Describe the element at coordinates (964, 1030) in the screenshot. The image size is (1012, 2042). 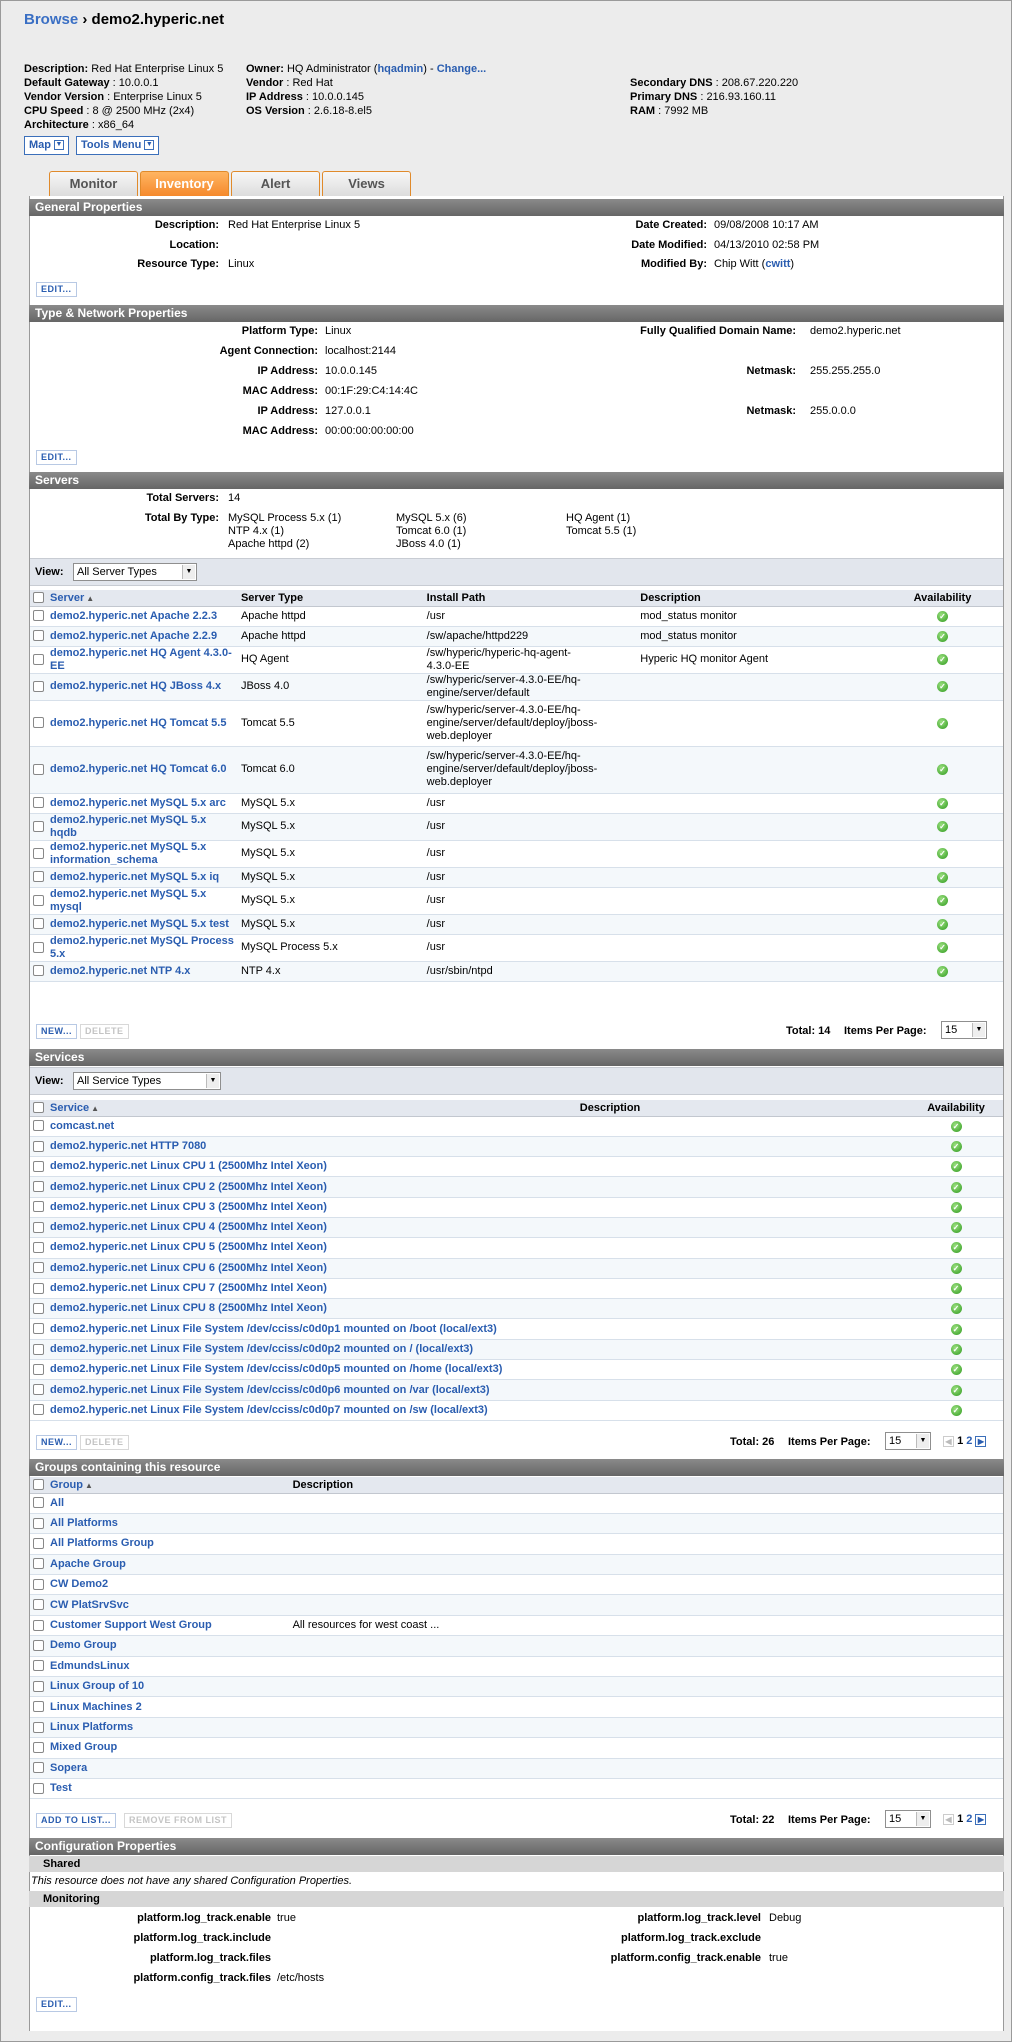
I see `server-items-per-page-select: 15 ▼` at that location.